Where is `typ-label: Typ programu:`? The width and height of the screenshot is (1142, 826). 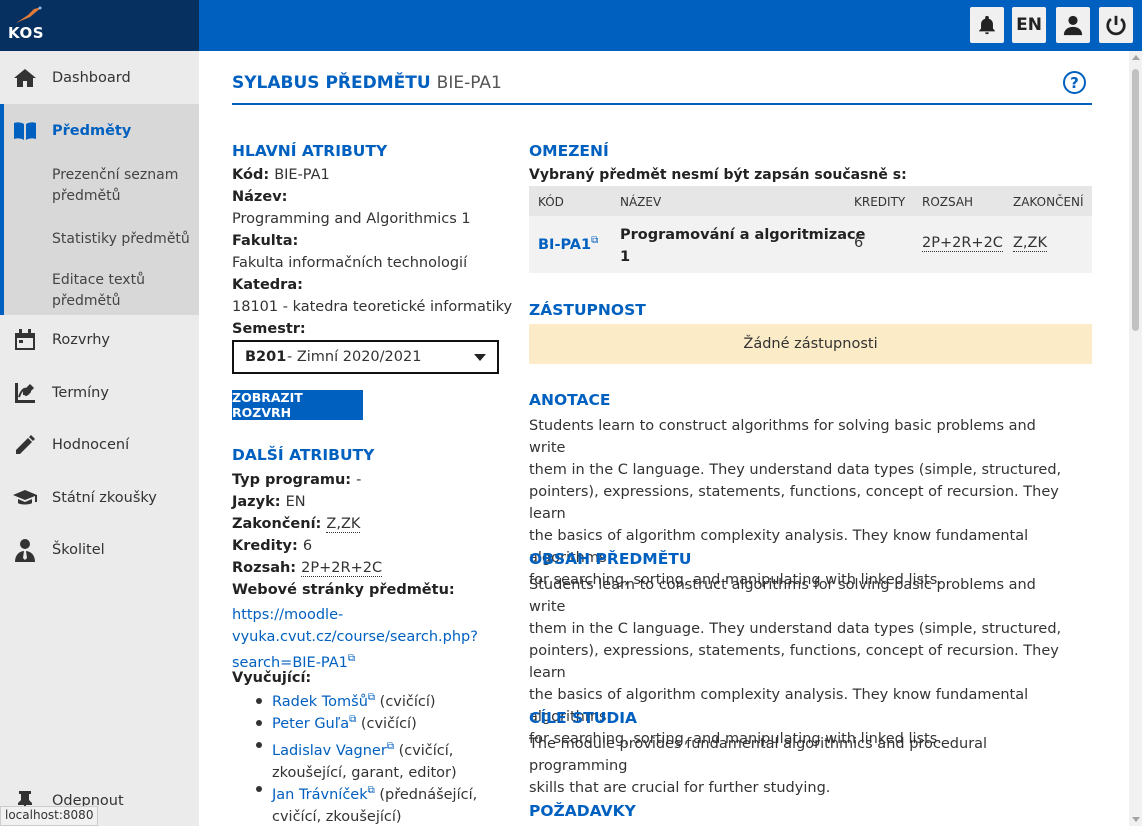
typ-label: Typ programu: is located at coordinates (292, 480).